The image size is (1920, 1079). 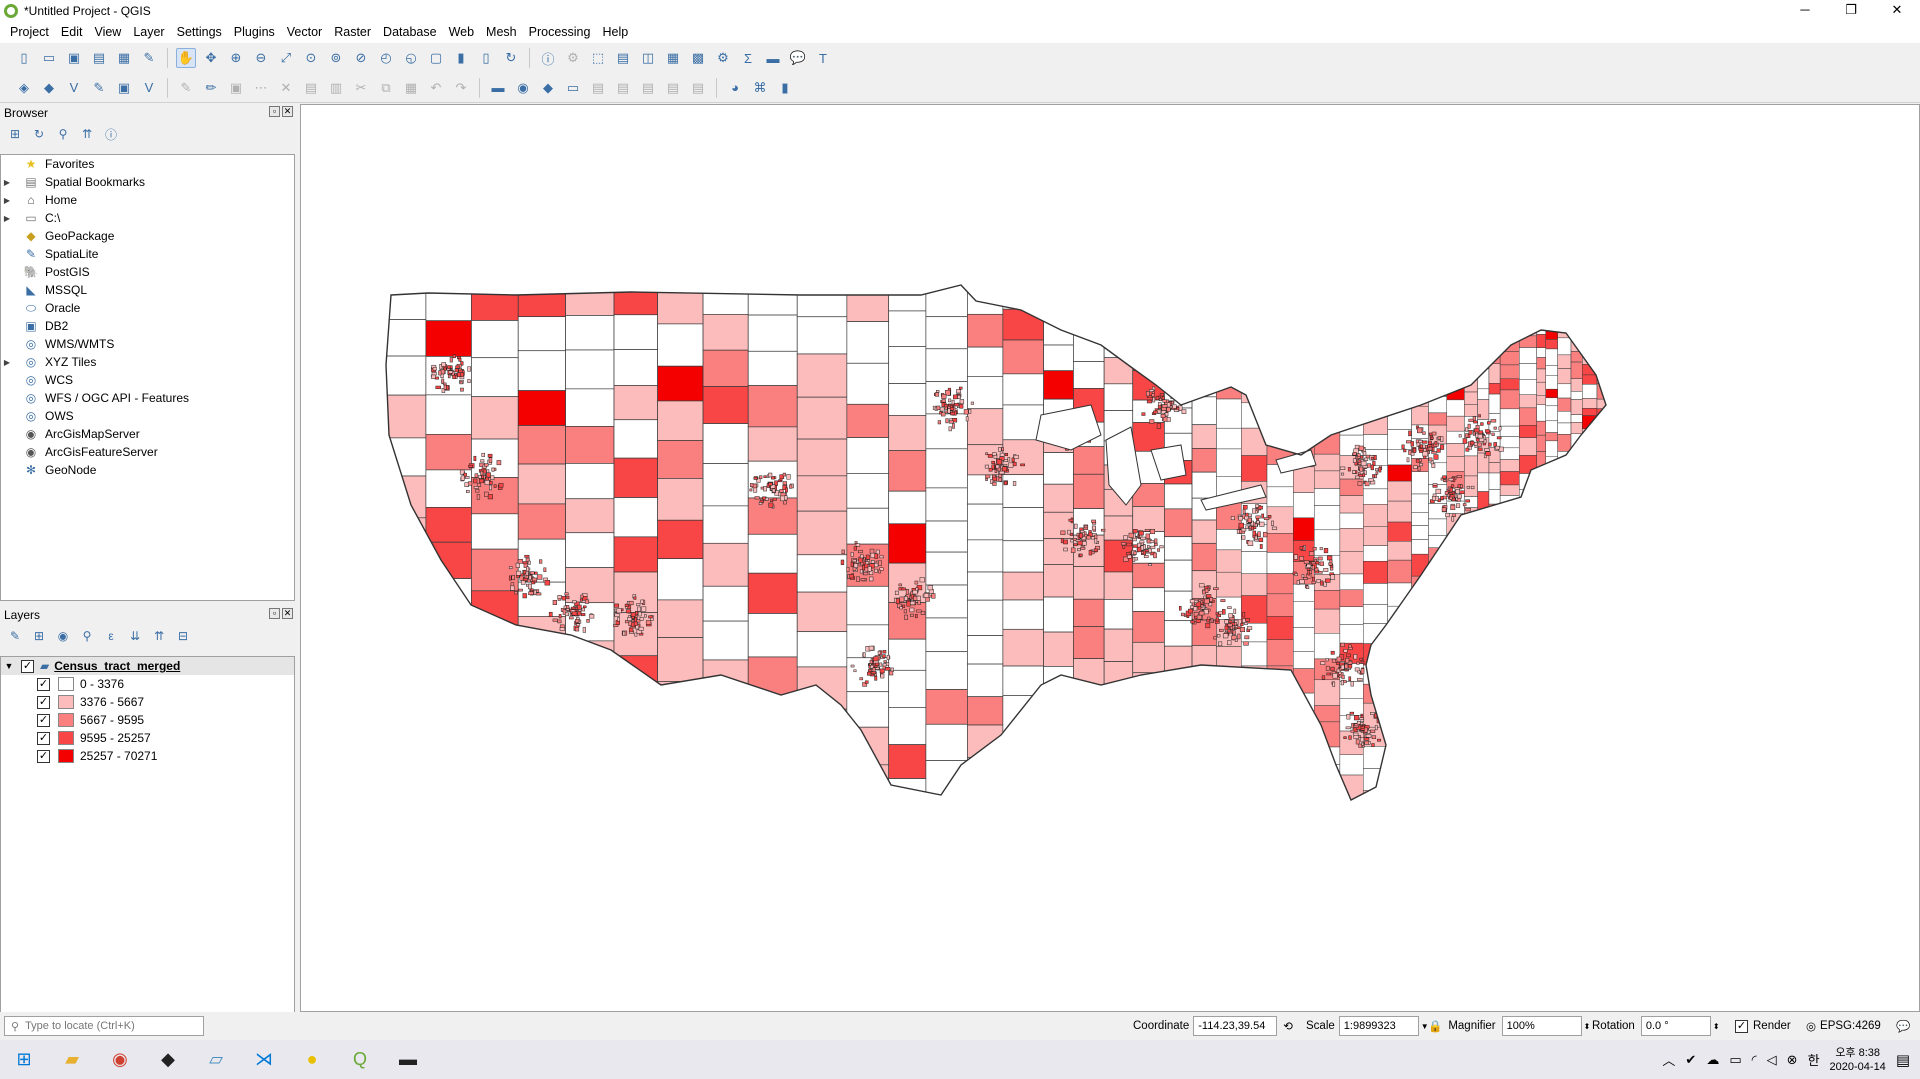 I want to click on menu-database: Database, so click(x=410, y=32).